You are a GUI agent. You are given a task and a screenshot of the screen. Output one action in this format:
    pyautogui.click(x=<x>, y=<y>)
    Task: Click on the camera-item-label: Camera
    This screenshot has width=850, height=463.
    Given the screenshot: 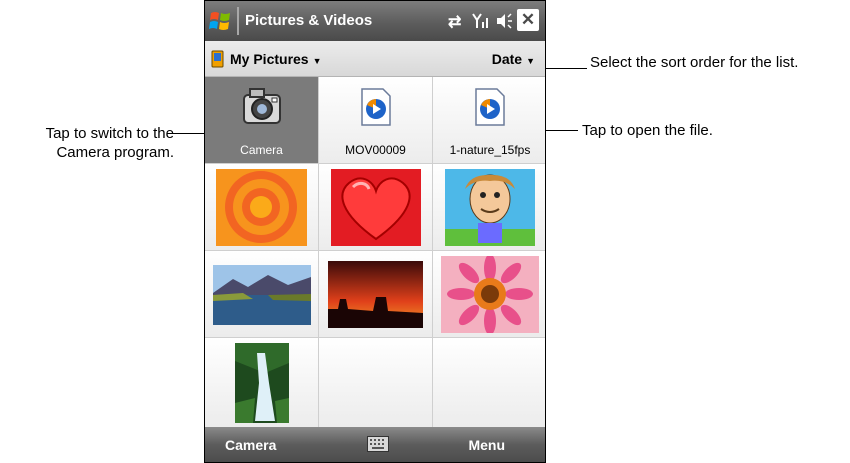 What is the action you would take?
    pyautogui.click(x=261, y=150)
    